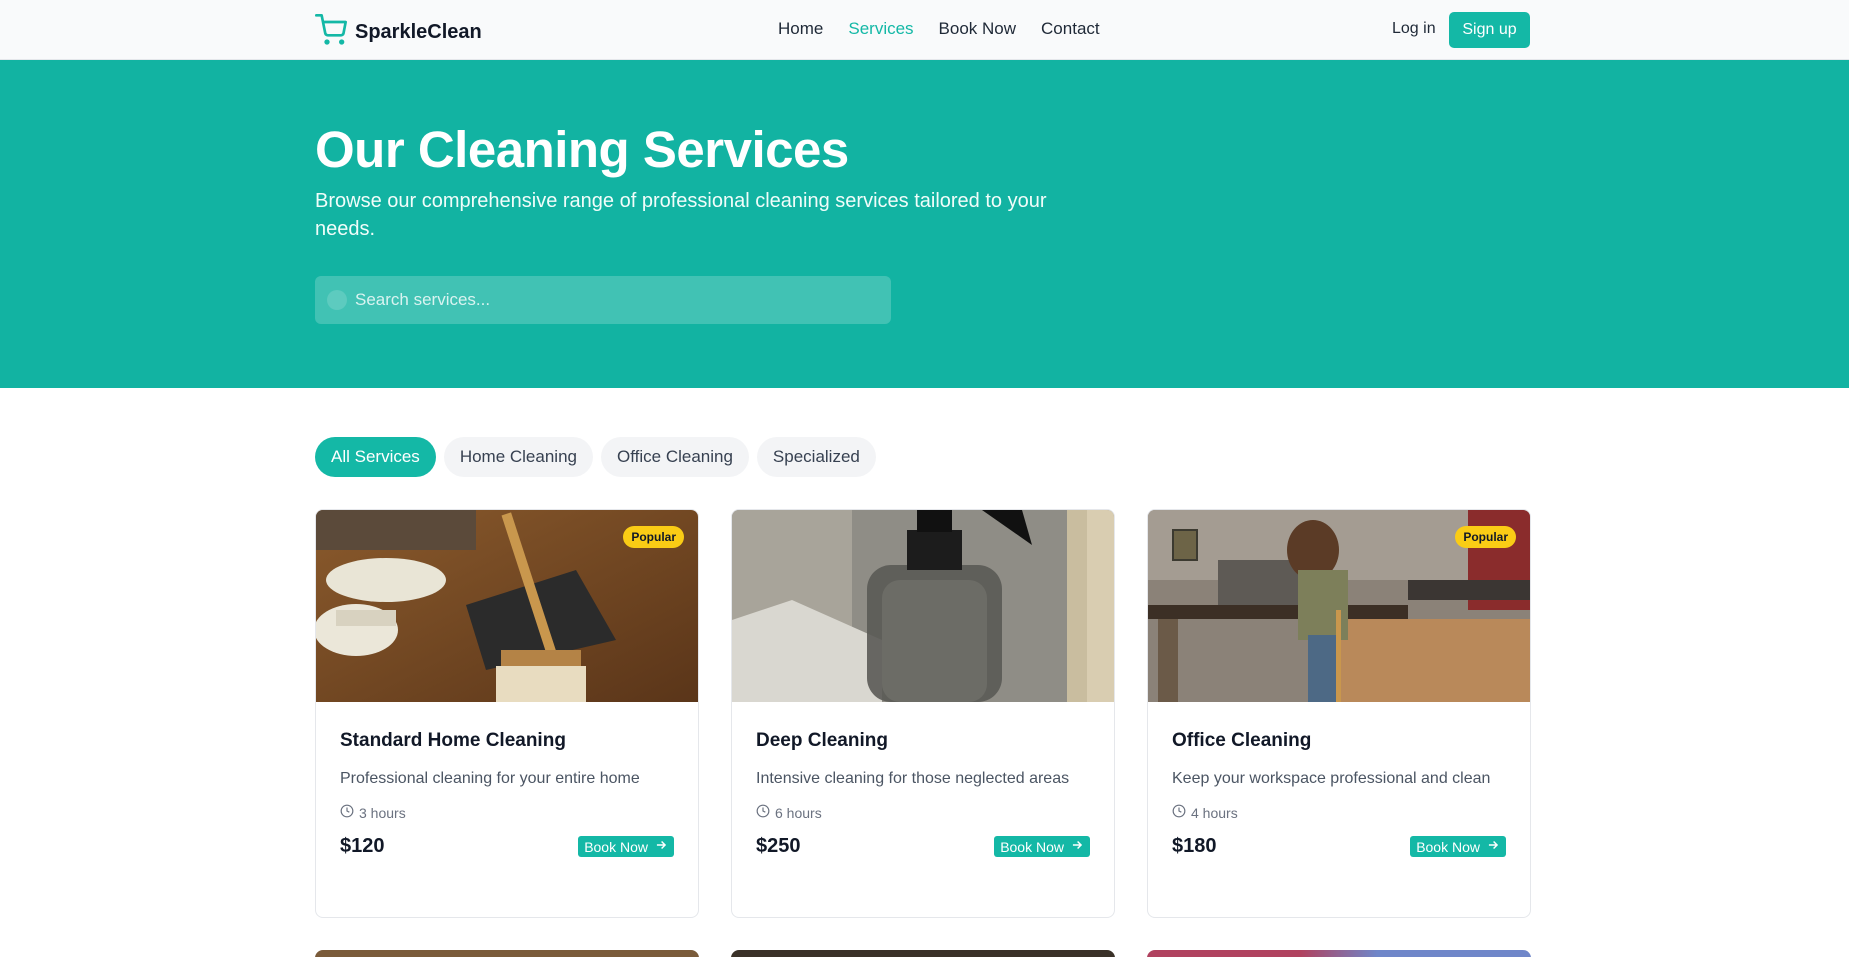 The height and width of the screenshot is (957, 1849). I want to click on service-duration: 4 hours, so click(1339, 812).